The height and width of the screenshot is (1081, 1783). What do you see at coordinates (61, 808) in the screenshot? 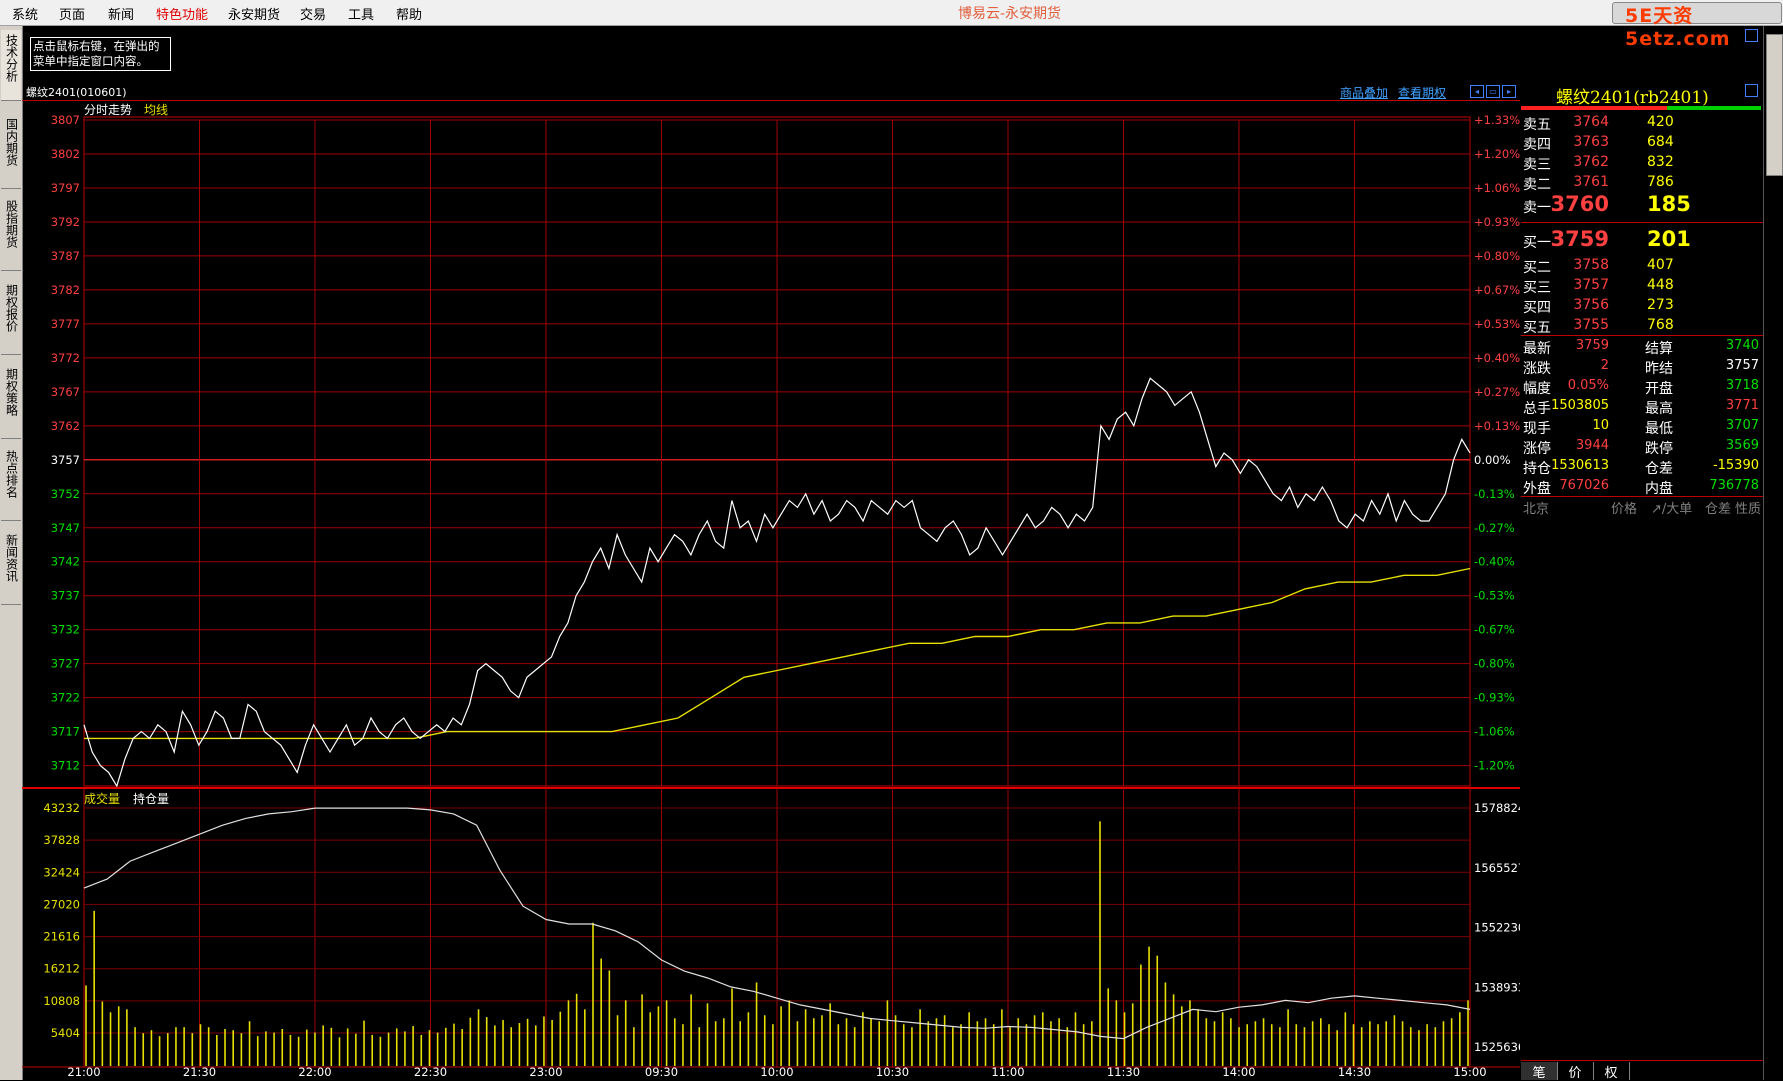
I see `volume-tick-label: 43232` at bounding box center [61, 808].